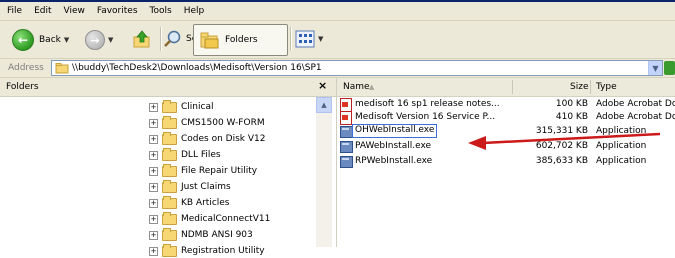  I want to click on file-list-header: Name ▲ Size Type, so click(506, 87).